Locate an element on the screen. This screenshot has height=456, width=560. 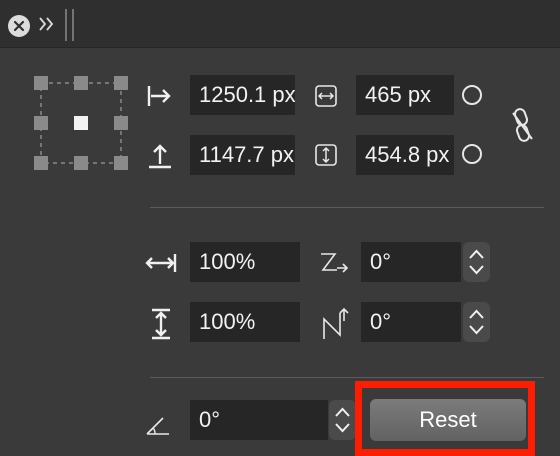
double-chevron-right-icon is located at coordinates (47, 24).